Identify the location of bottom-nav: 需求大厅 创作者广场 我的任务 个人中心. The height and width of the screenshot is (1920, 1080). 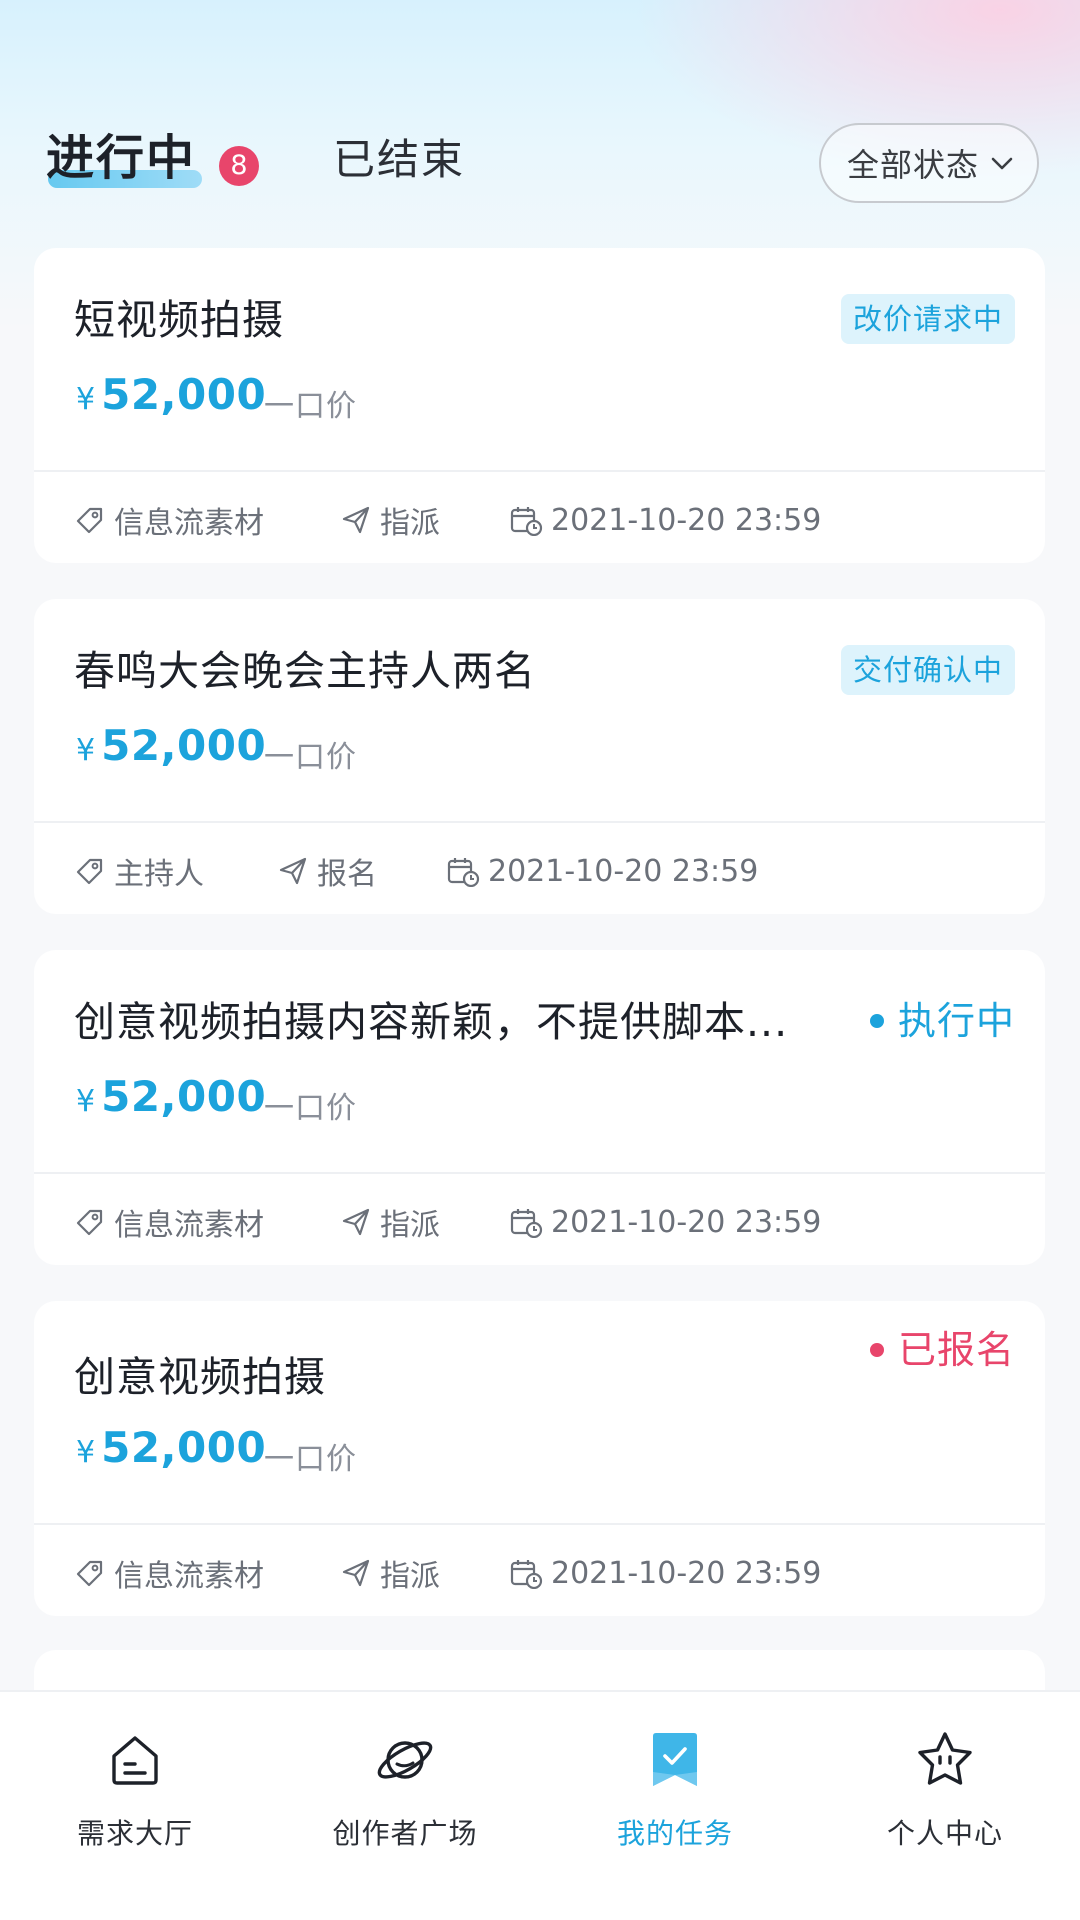
(540, 1805).